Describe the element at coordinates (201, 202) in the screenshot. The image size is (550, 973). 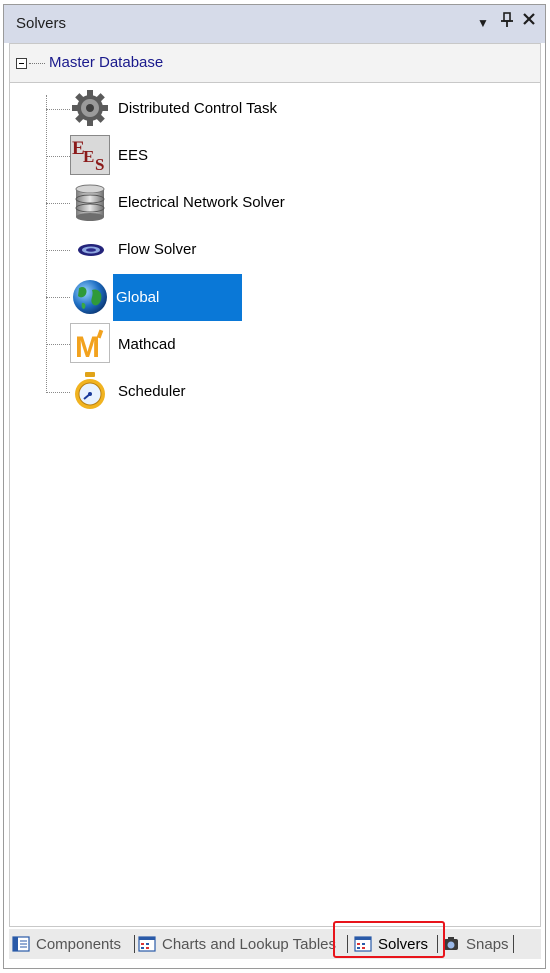
I see `tree-item-electrical-network-solver: Electrical Network Solver` at that location.